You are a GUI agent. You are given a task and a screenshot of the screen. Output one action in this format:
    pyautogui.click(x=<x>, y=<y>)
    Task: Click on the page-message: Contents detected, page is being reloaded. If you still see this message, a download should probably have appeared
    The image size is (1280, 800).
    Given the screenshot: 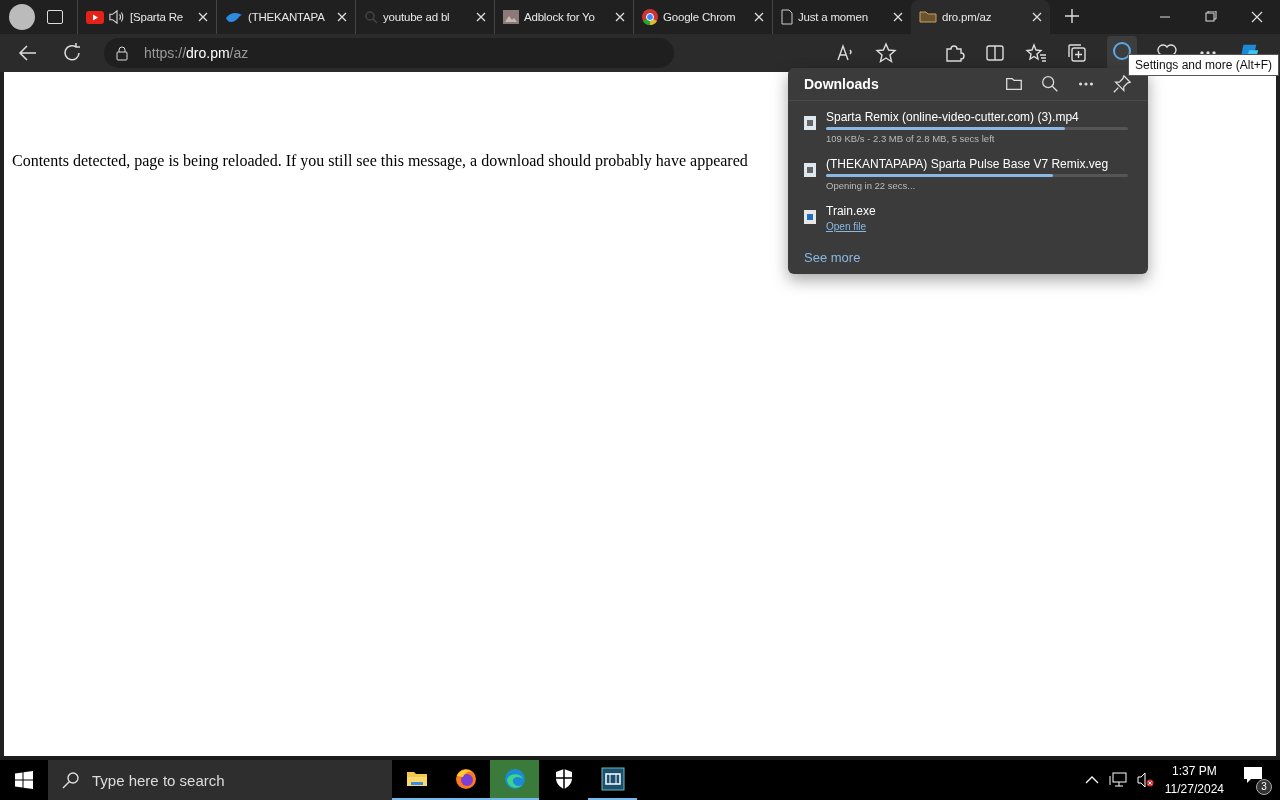 What is the action you would take?
    pyautogui.click(x=380, y=160)
    